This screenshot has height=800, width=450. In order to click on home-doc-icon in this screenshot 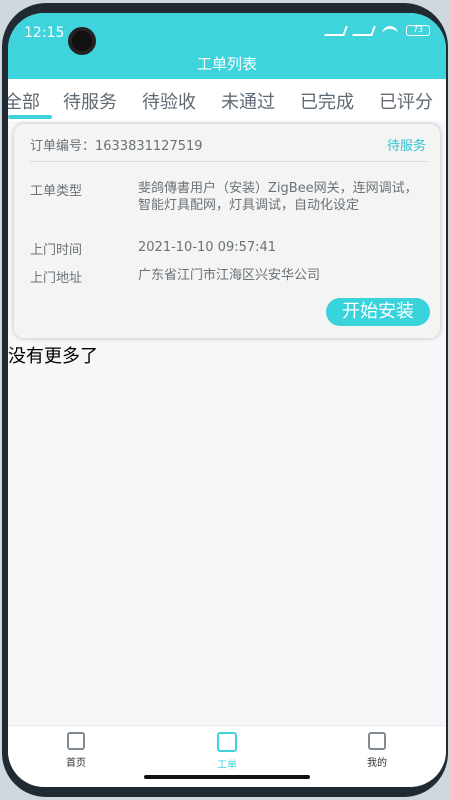, I will do `click(76, 741)`.